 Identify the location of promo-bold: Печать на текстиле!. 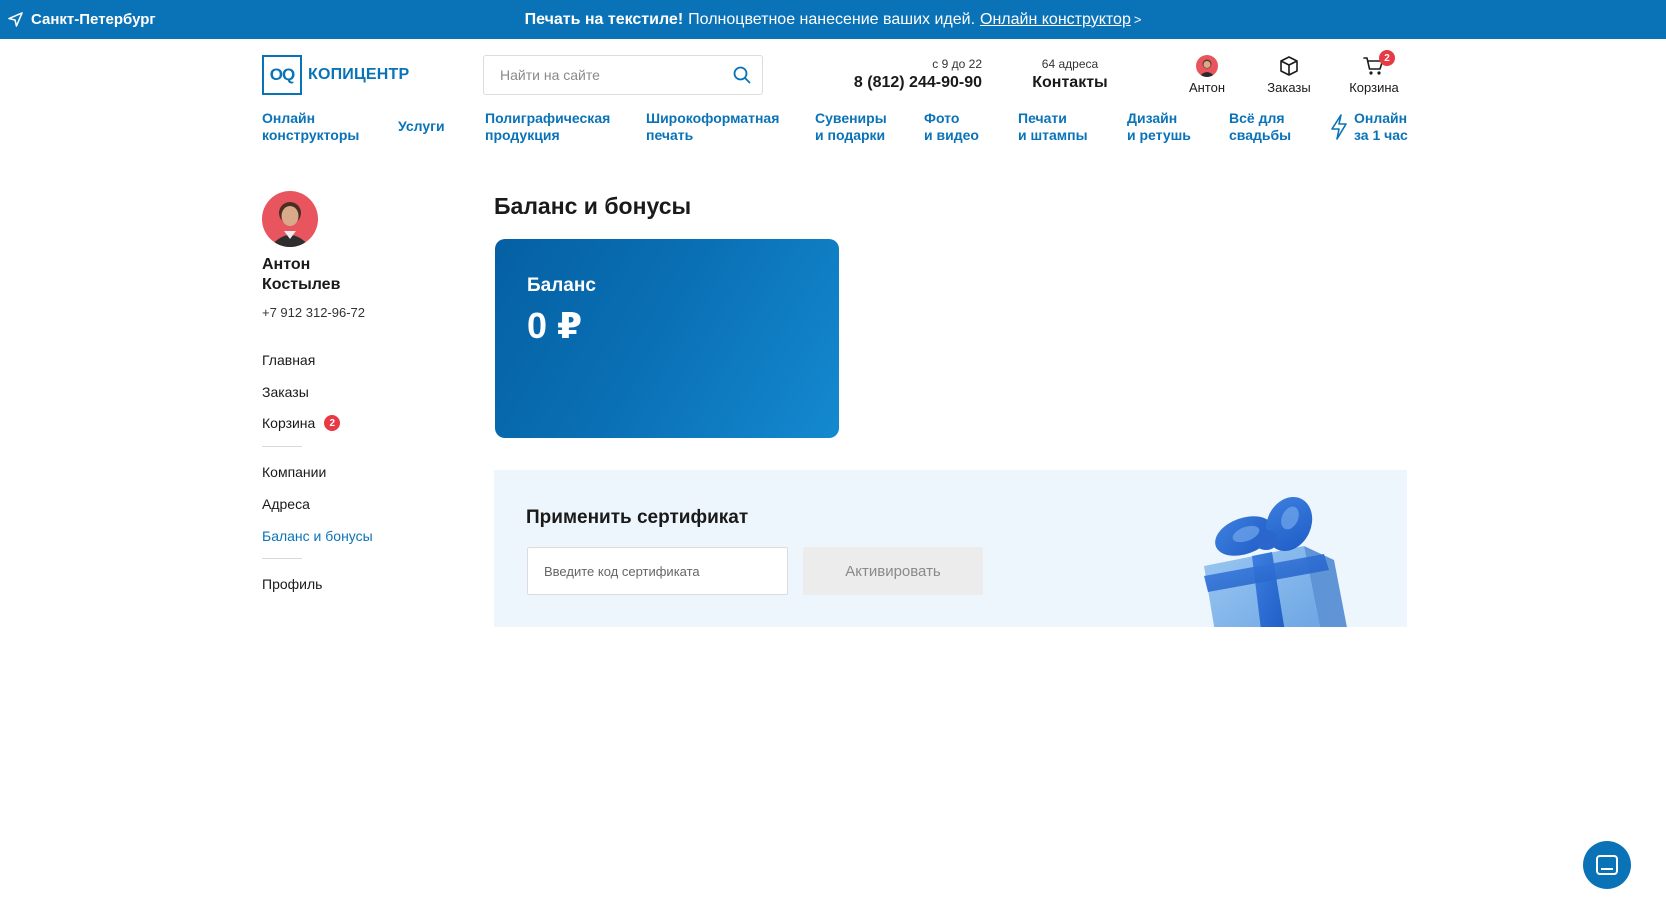
(604, 19).